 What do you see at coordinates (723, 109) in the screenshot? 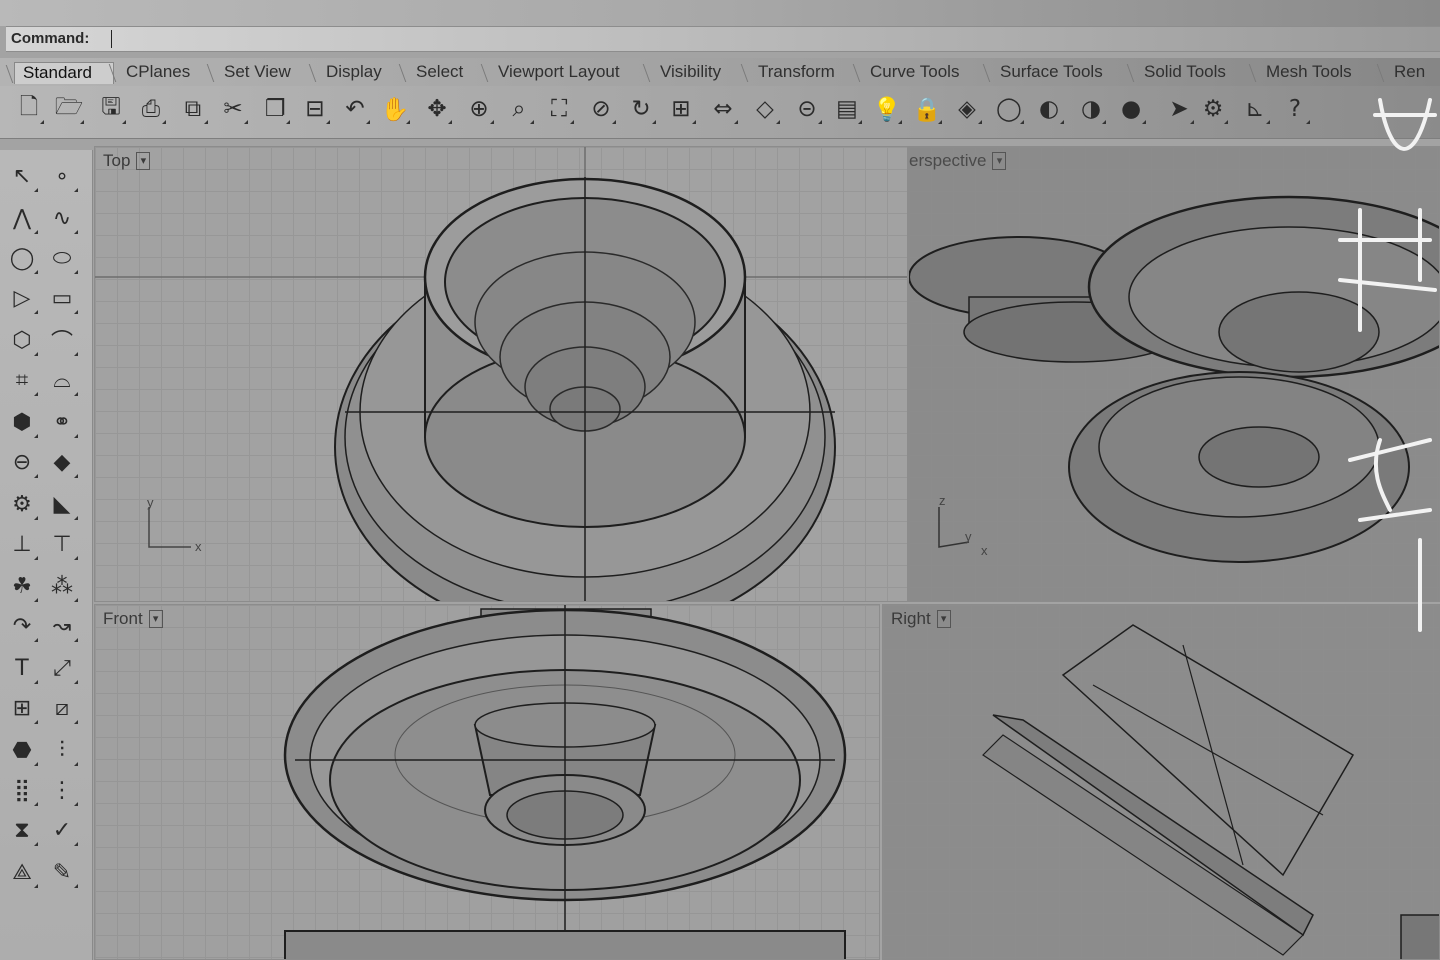
I see `named-view-icon: ⇔` at bounding box center [723, 109].